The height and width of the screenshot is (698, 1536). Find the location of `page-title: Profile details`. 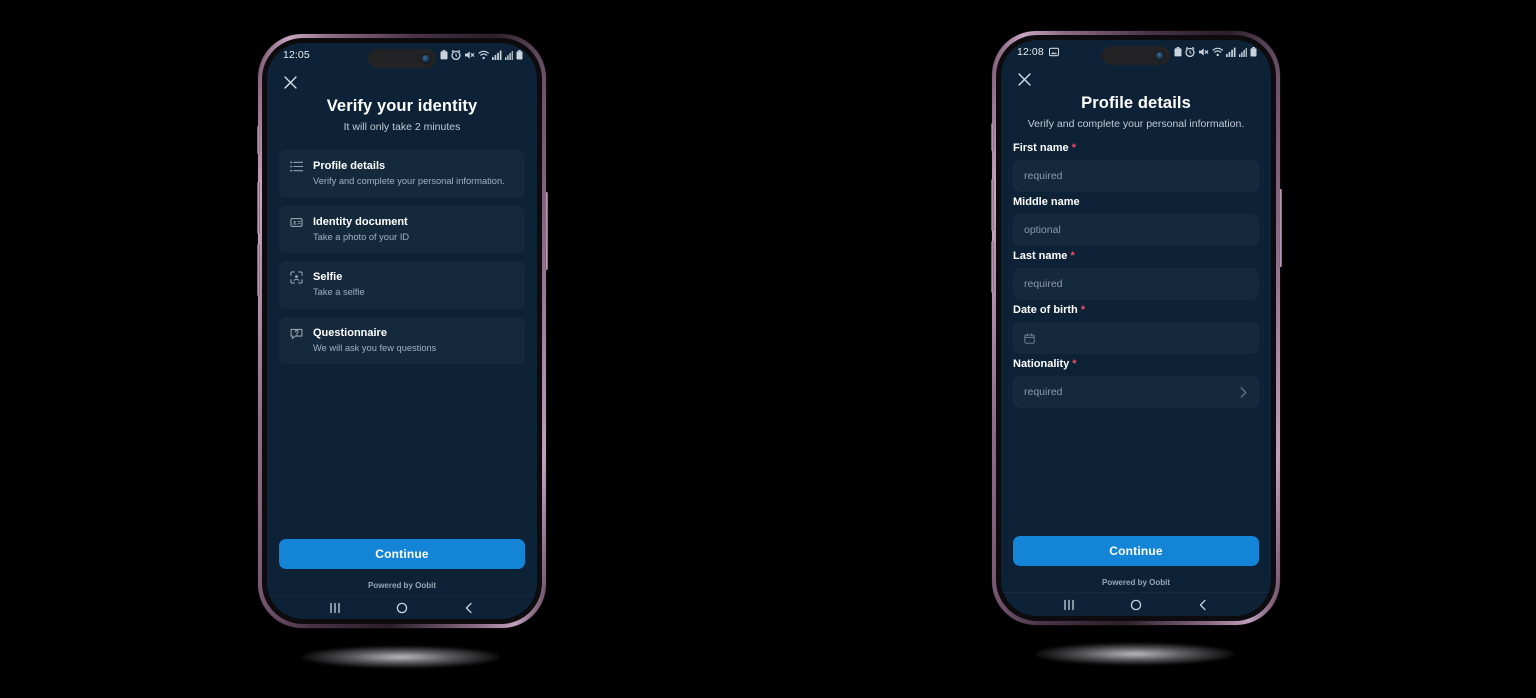

page-title: Profile details is located at coordinates (1136, 103).